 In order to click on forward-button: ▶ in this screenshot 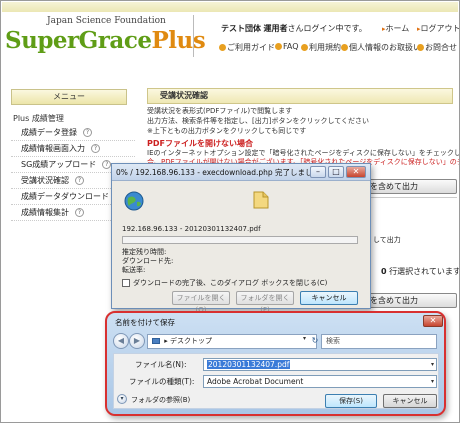, I will do `click(137, 341)`.